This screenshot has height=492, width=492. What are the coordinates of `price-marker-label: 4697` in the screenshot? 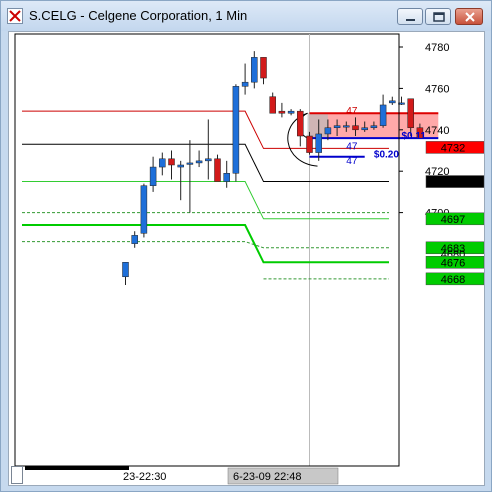 It's located at (453, 220).